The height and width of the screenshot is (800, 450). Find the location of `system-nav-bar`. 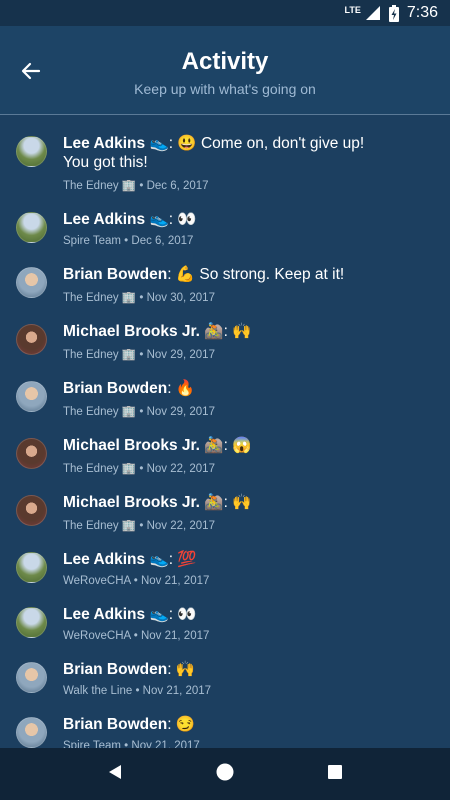

system-nav-bar is located at coordinates (225, 774).